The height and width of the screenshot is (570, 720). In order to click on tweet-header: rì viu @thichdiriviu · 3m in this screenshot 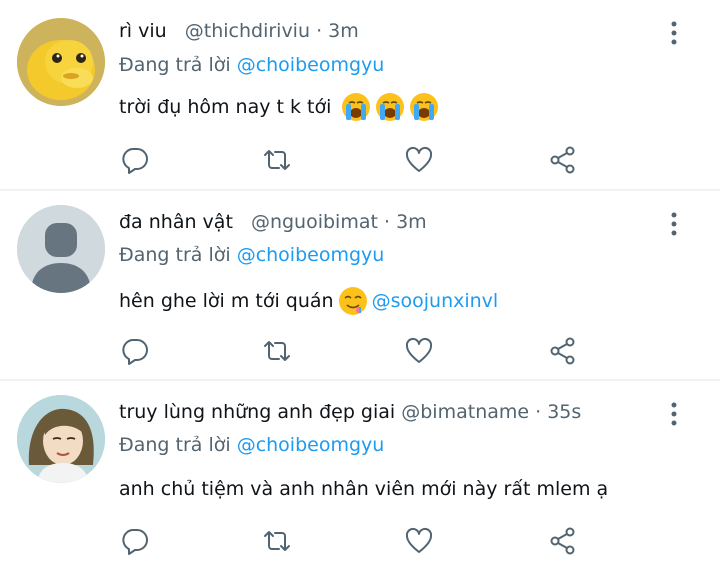, I will do `click(239, 31)`.